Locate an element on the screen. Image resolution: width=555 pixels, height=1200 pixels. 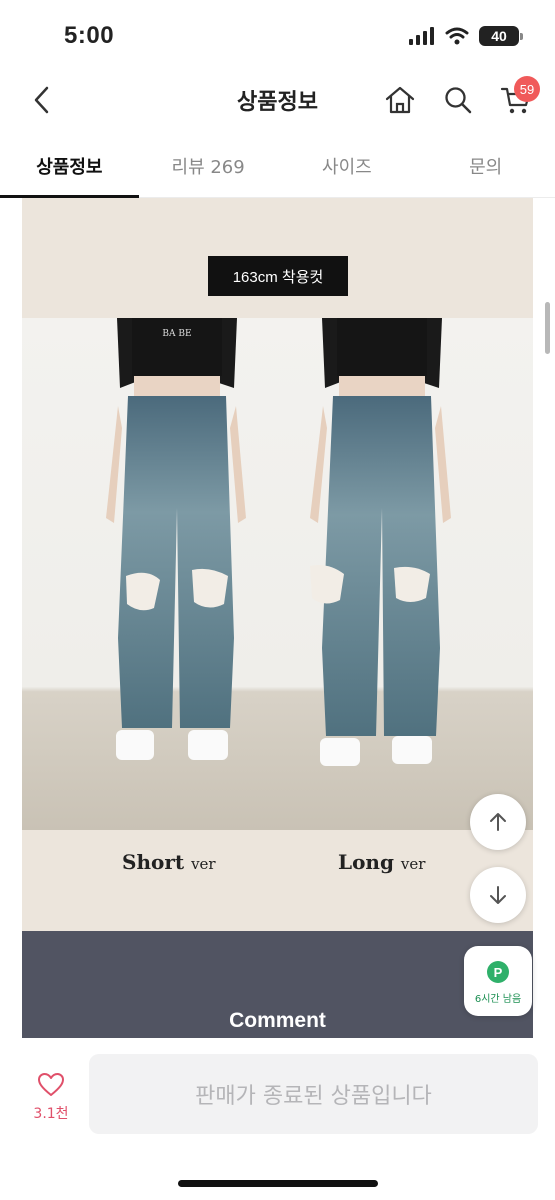
home-button is located at coordinates (400, 100).